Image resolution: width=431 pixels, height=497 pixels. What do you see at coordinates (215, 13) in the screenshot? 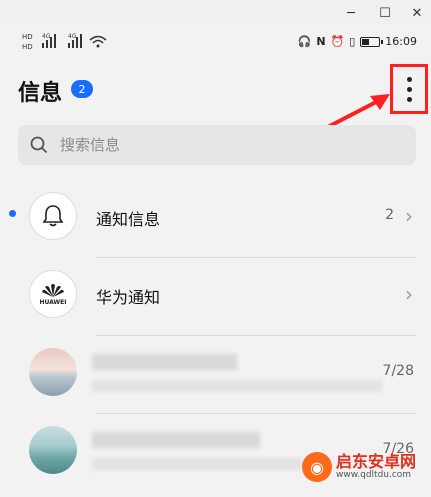
I see `window-title-bar: ─ ☐ ✕` at bounding box center [215, 13].